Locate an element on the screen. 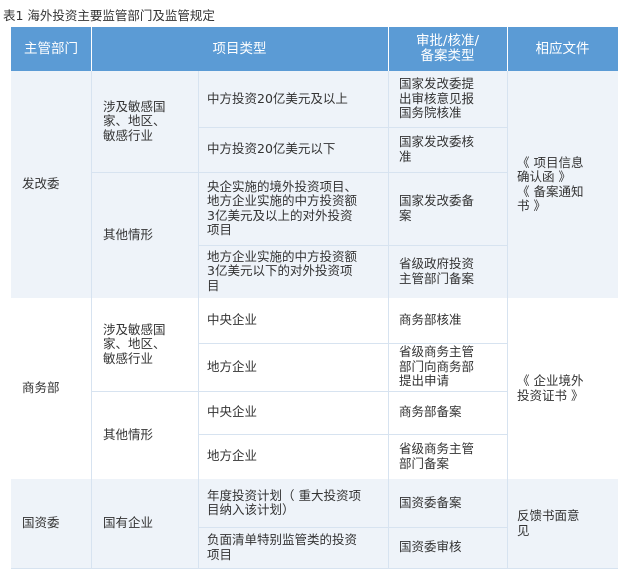 This screenshot has height=580, width=619. approval-text-line: 出审核意见报 is located at coordinates (437, 98).